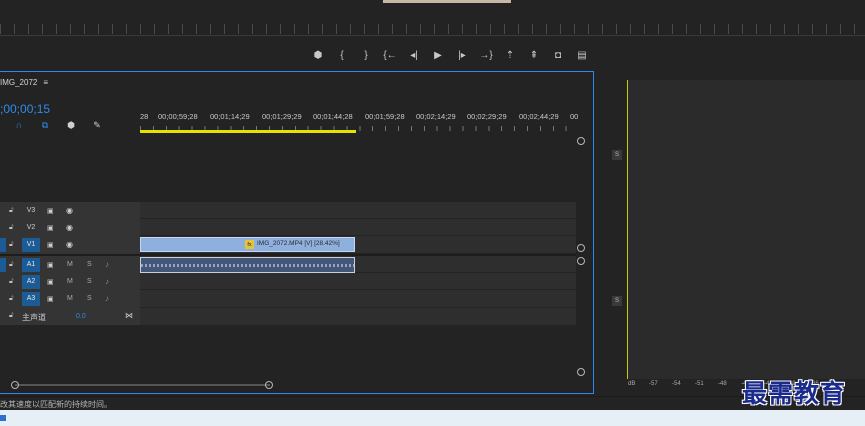  I want to click on monitor-time-ruler, so click(432, 29).